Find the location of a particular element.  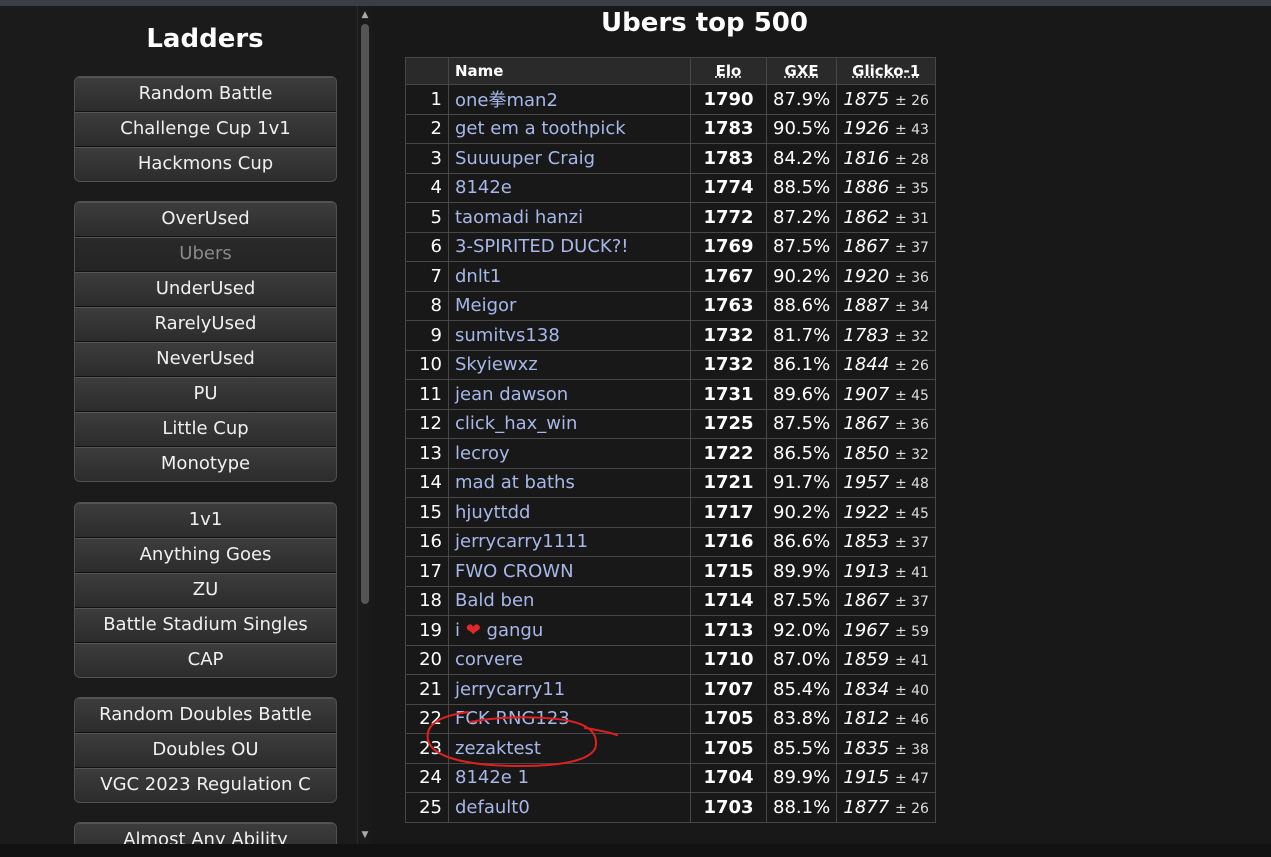

glicko-deviation: ± 26 is located at coordinates (911, 100).